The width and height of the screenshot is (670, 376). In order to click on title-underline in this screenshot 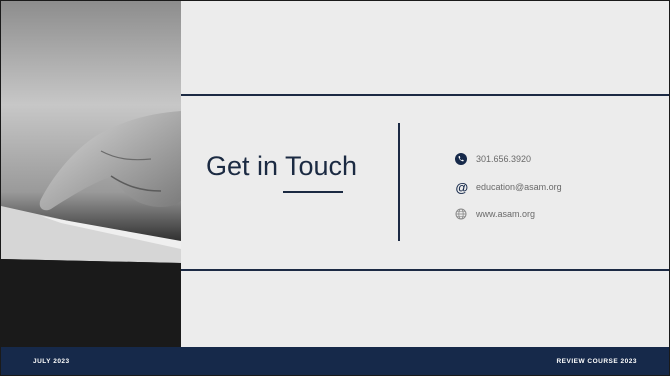, I will do `click(313, 192)`.